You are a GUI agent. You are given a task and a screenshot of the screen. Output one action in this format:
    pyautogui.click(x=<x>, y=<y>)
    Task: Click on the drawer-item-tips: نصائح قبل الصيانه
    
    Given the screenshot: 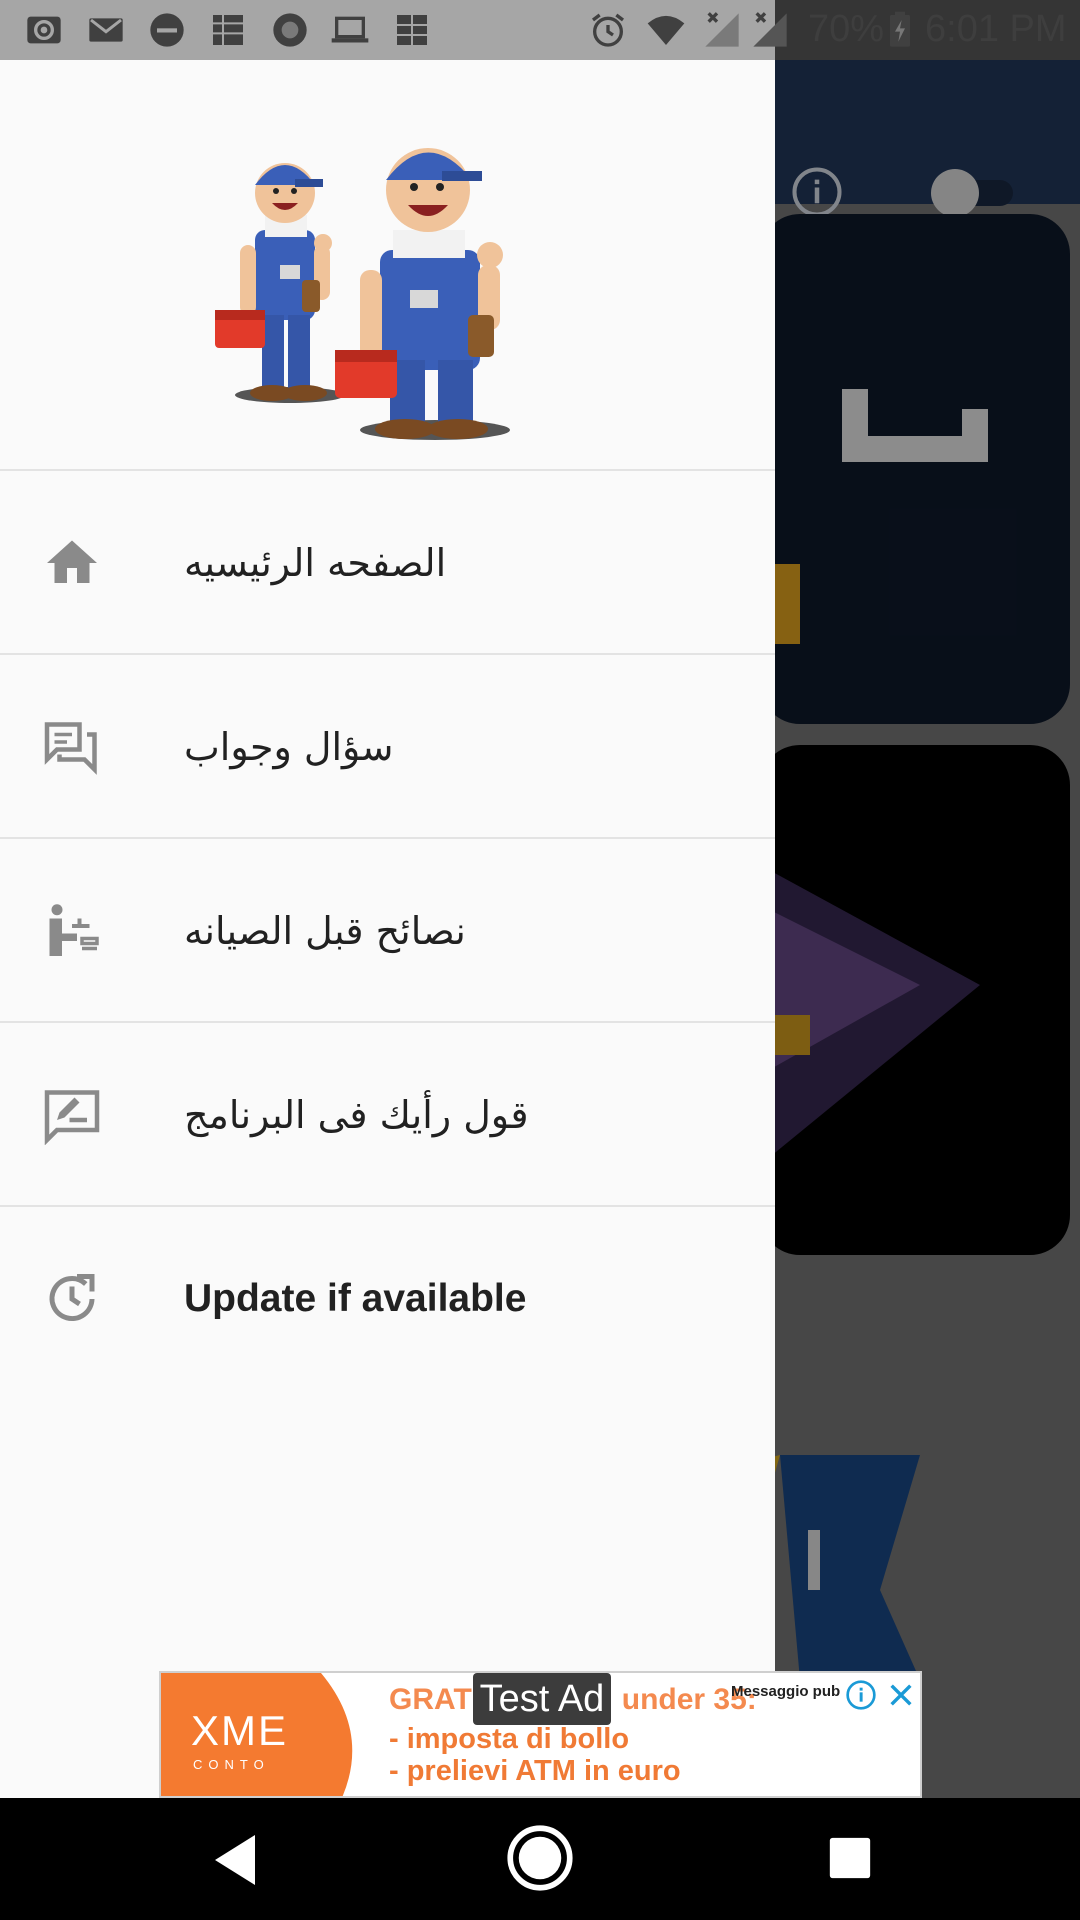 What is the action you would take?
    pyautogui.click(x=387, y=931)
    